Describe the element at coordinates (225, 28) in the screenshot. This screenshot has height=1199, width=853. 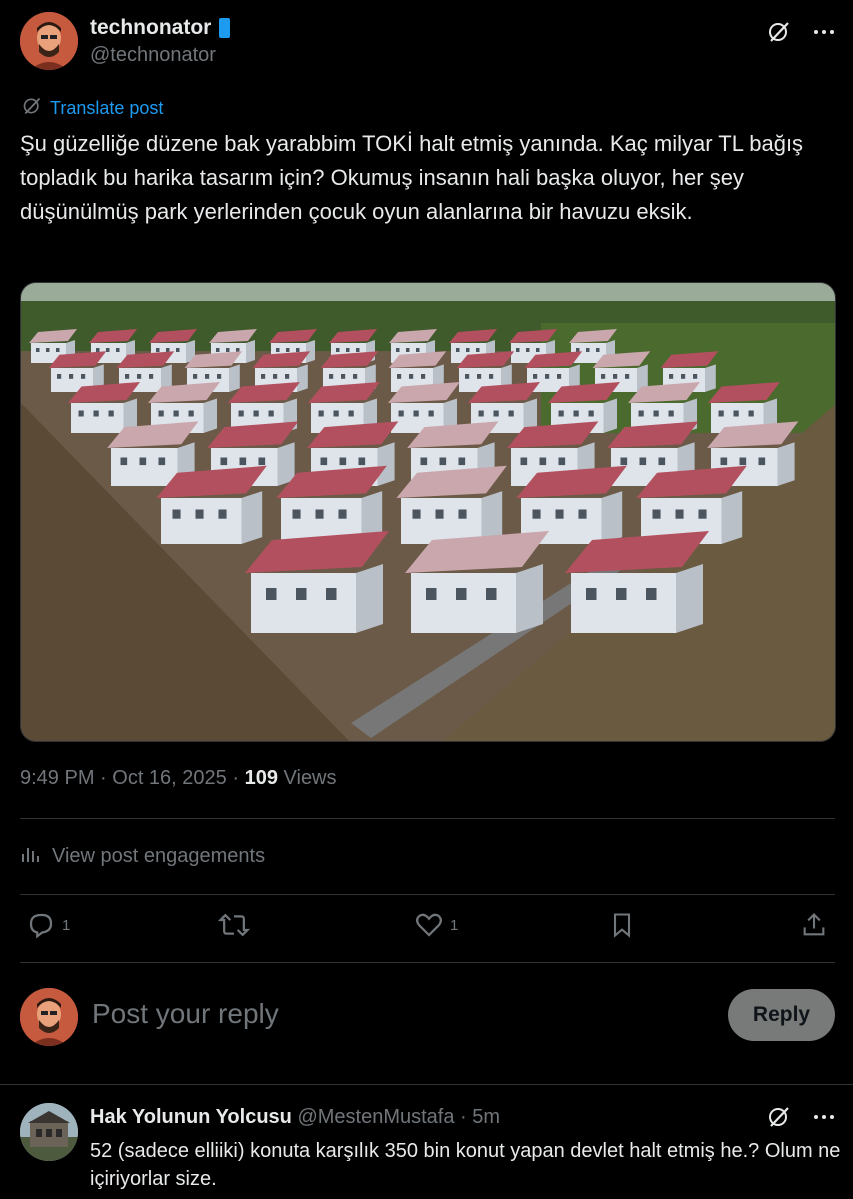
I see `verified-badge-icon` at that location.